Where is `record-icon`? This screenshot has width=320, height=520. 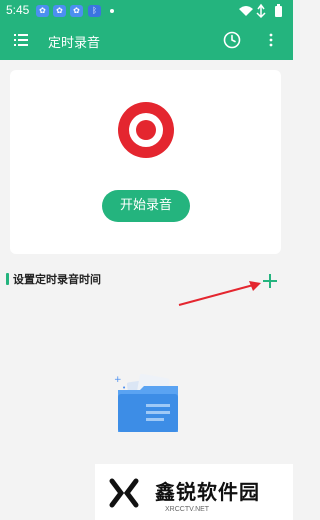 record-icon is located at coordinates (146, 130).